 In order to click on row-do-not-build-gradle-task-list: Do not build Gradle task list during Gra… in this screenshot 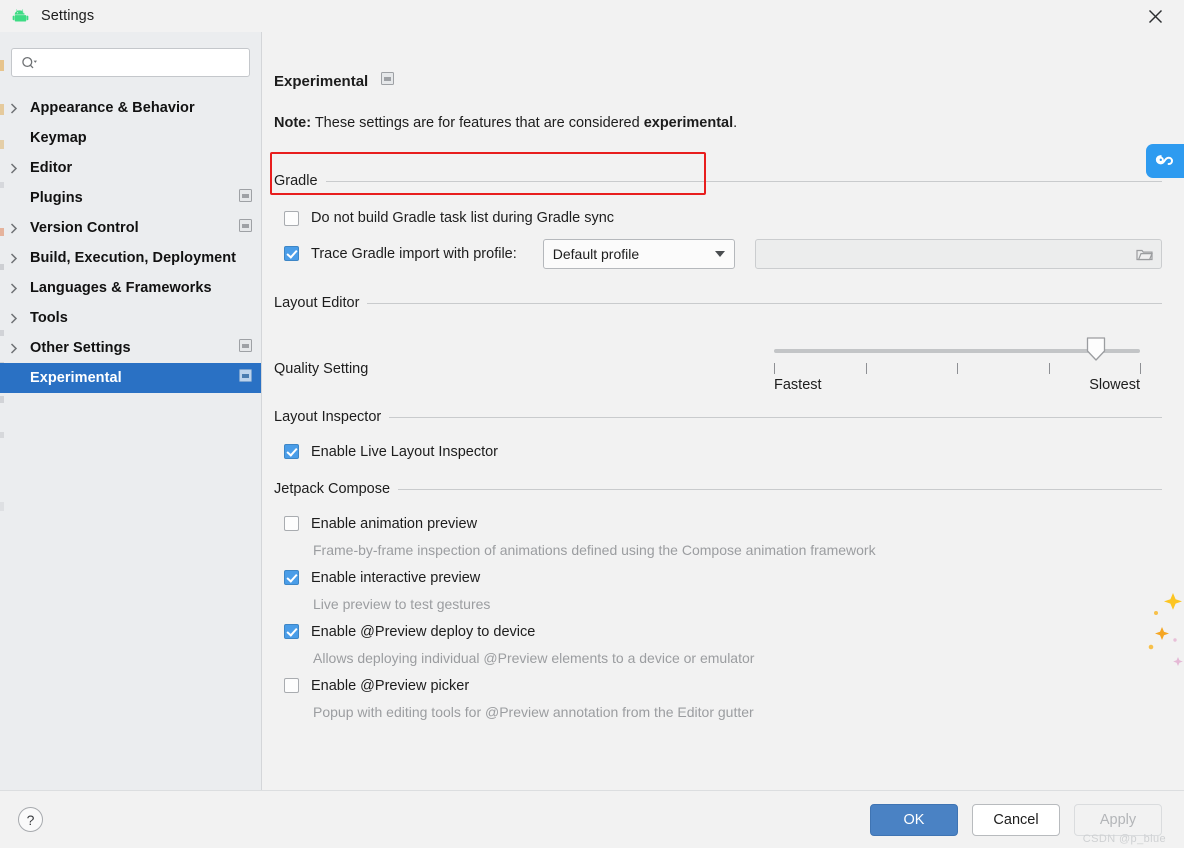, I will do `click(718, 218)`.